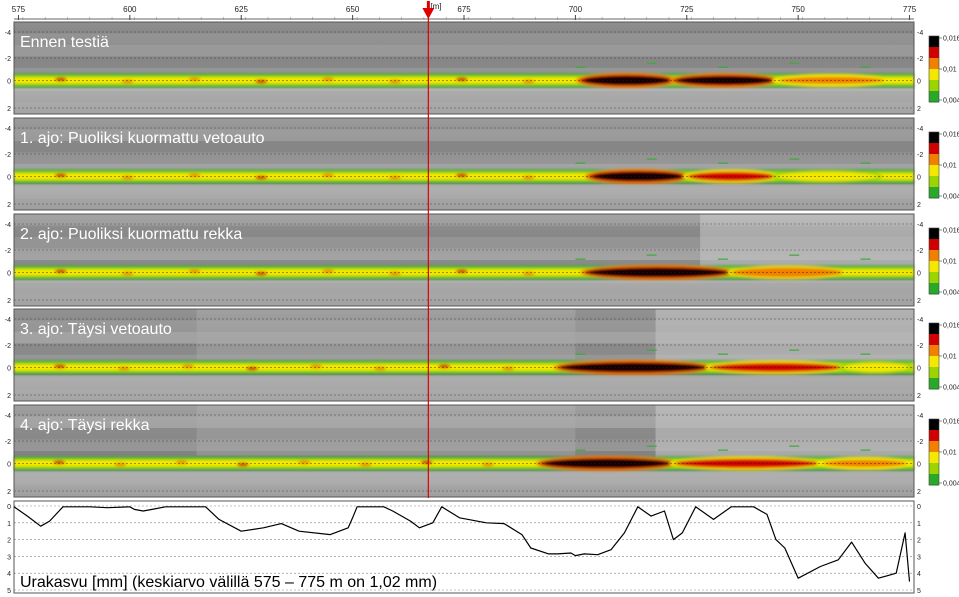 The height and width of the screenshot is (597, 959). Describe the element at coordinates (919, 541) in the screenshot. I see `profile-y-tick-right-2: 2` at that location.